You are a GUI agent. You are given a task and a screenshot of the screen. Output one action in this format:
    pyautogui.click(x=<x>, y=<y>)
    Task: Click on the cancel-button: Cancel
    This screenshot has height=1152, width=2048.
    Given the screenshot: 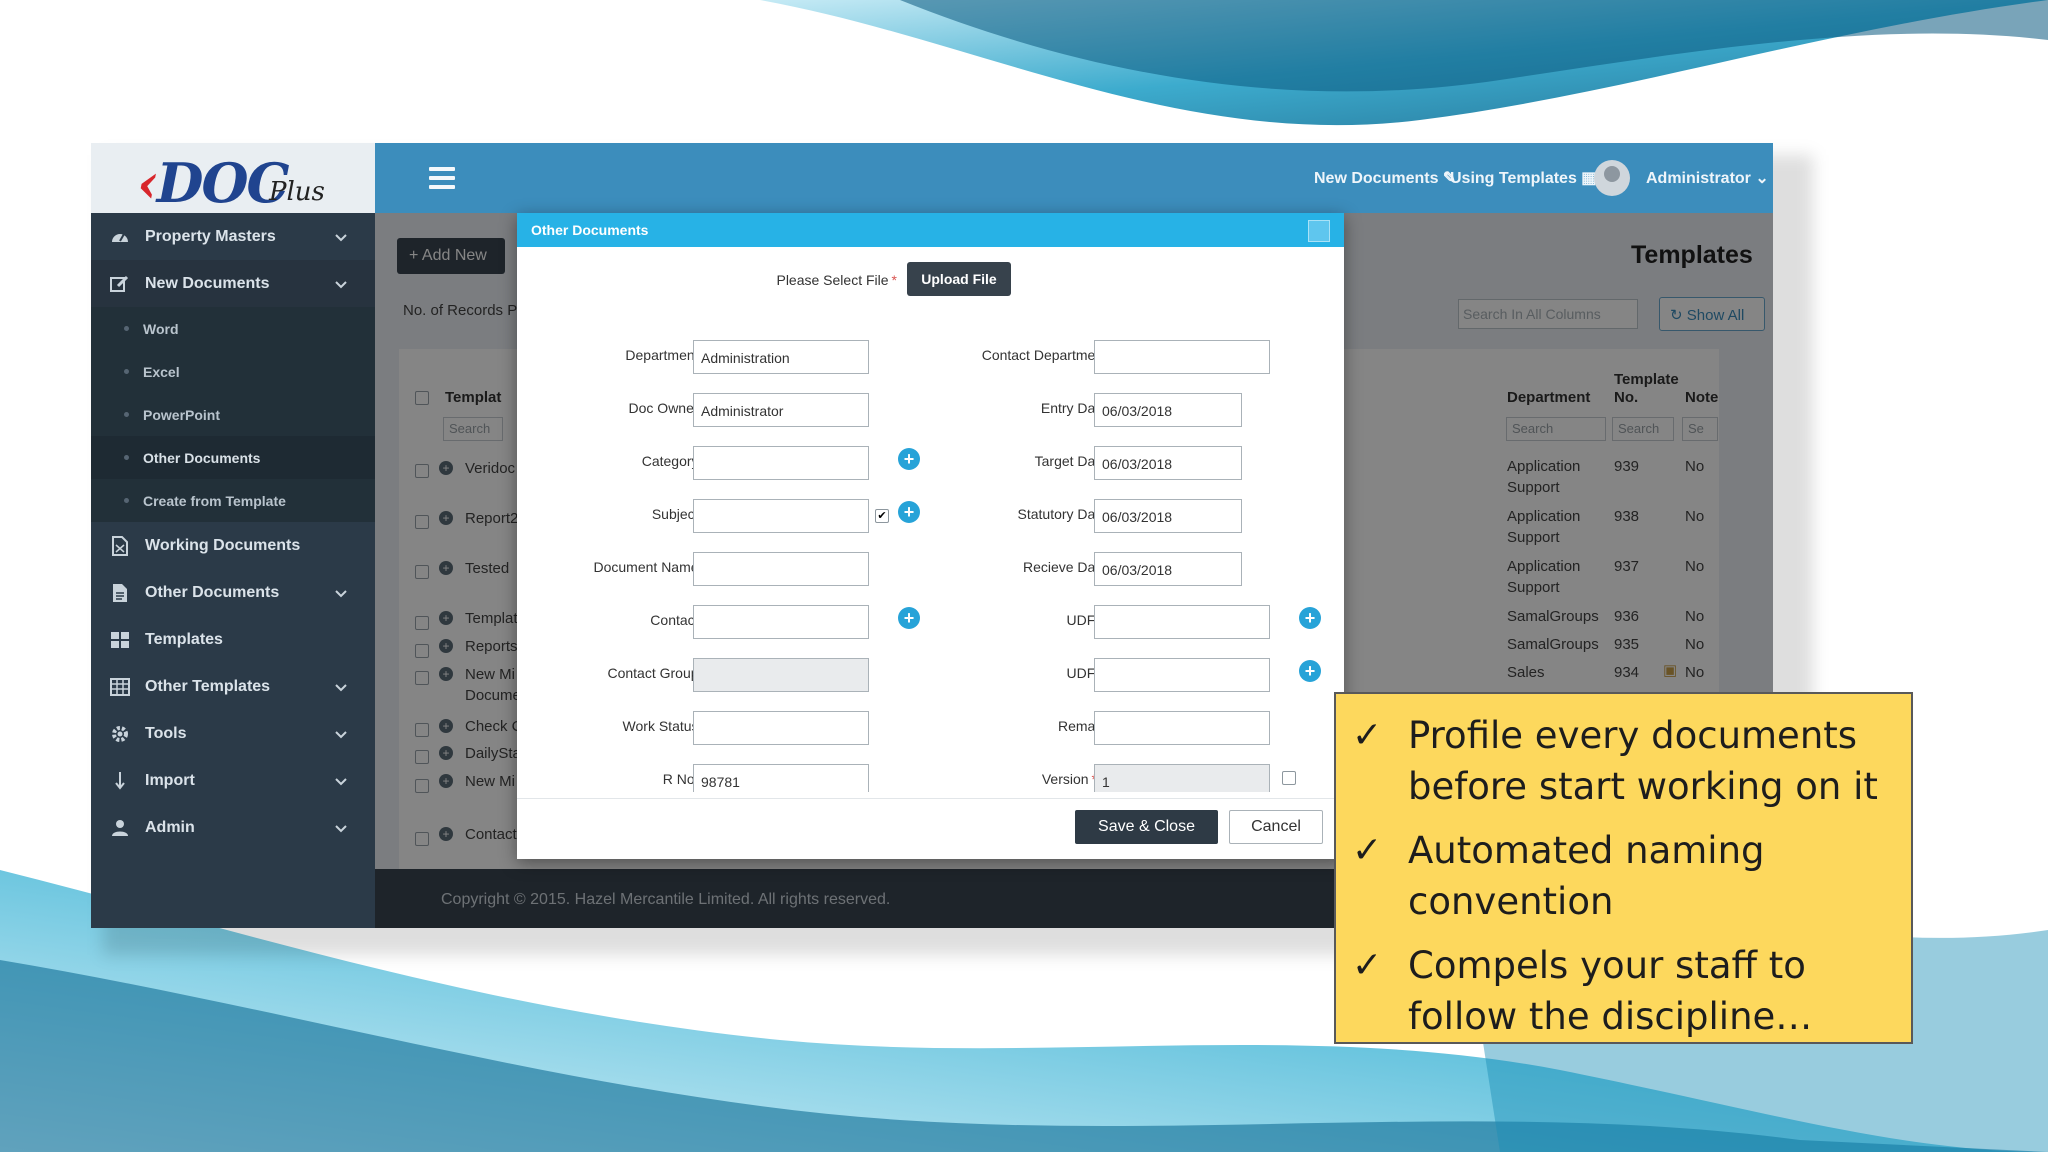 What is the action you would take?
    pyautogui.click(x=1276, y=827)
    